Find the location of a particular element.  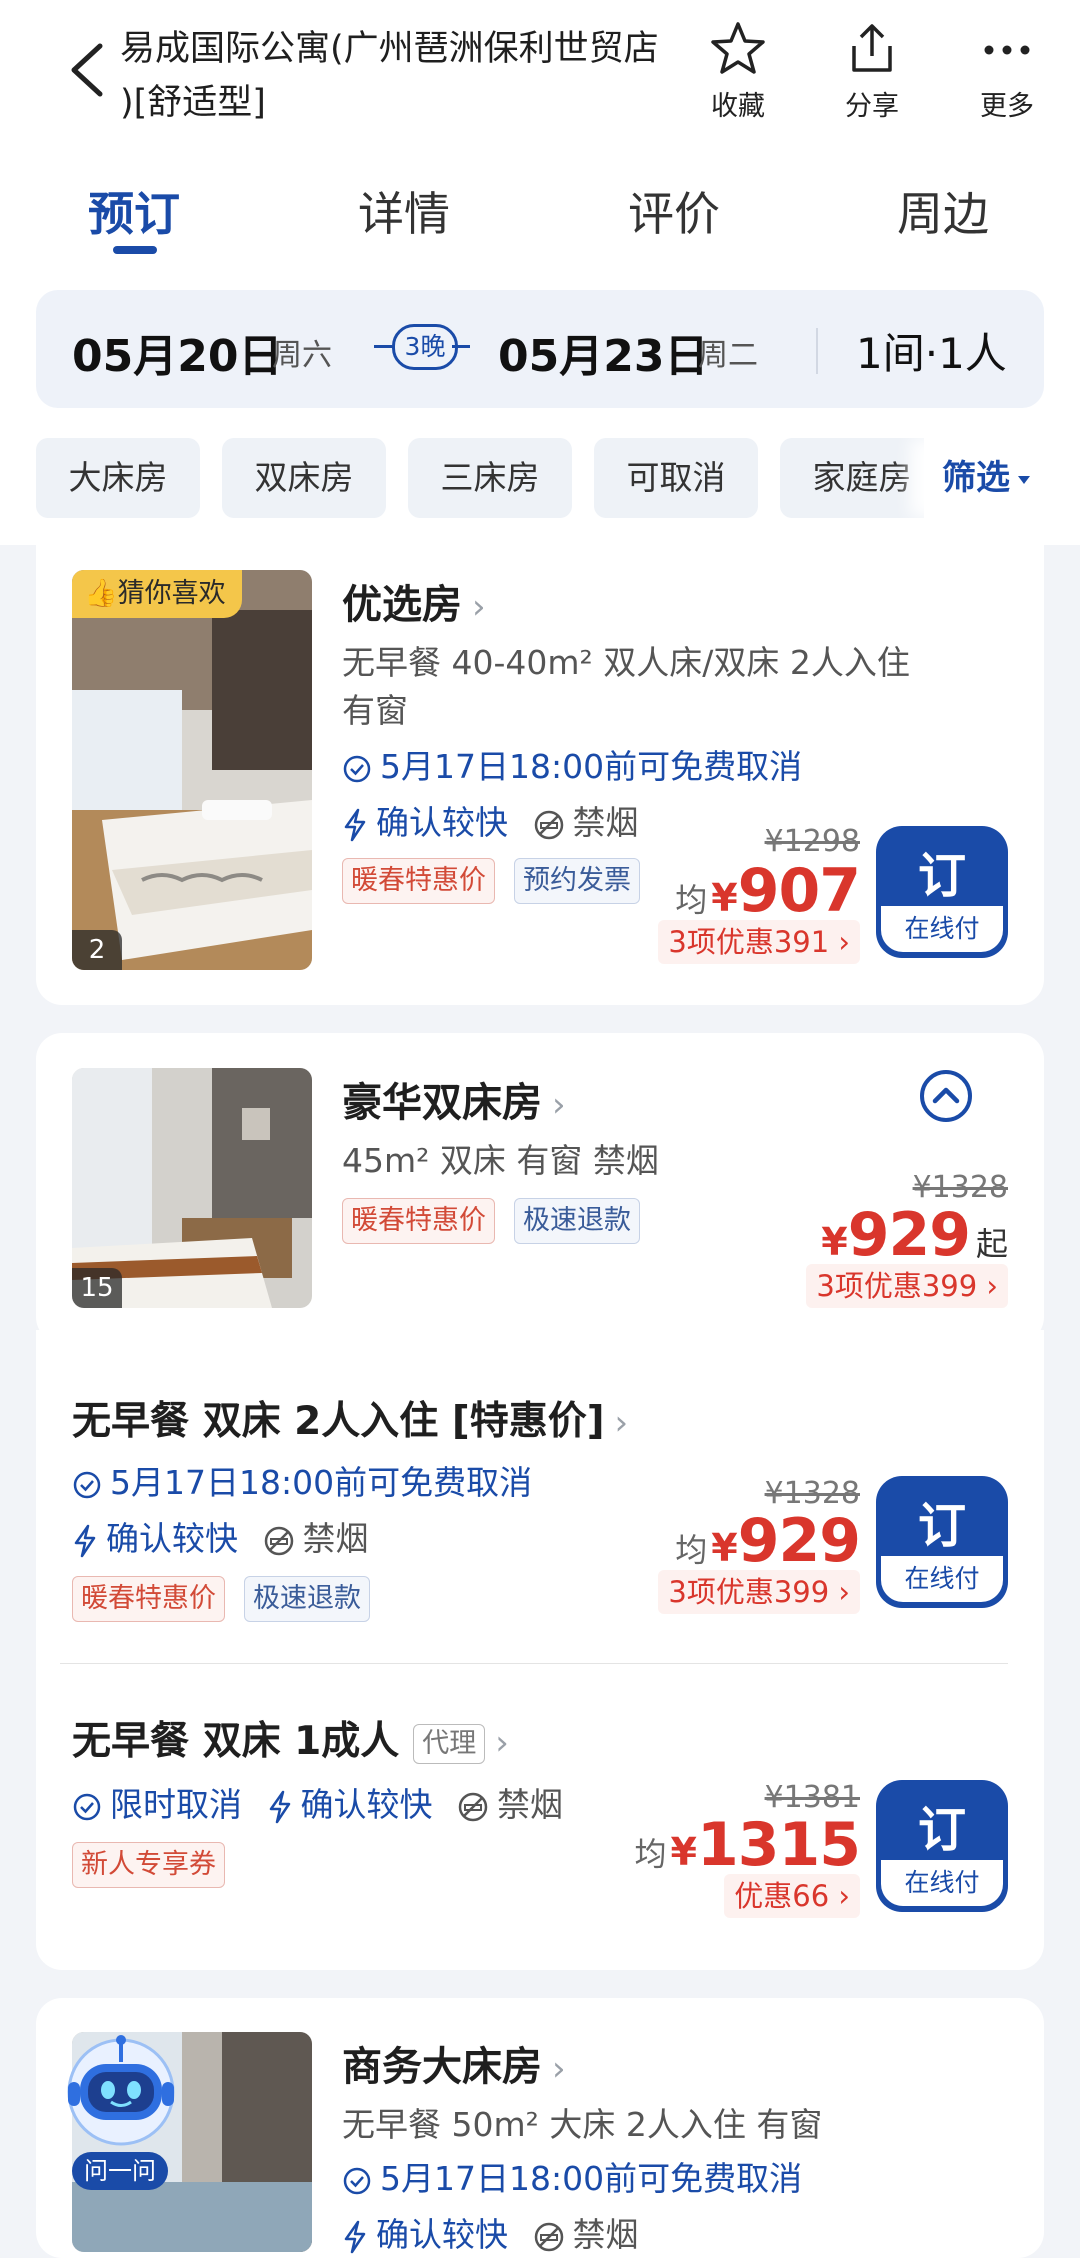

limited-cancel-text: 限时取消 is located at coordinates (176, 1804).